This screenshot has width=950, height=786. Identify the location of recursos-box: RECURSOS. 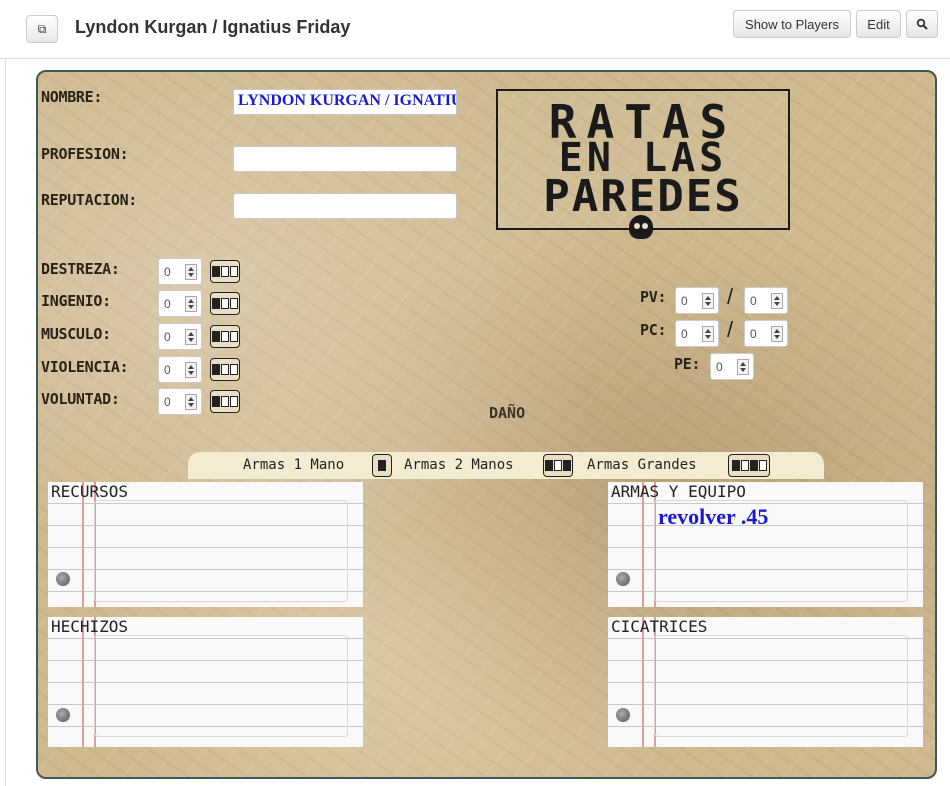
(205, 544).